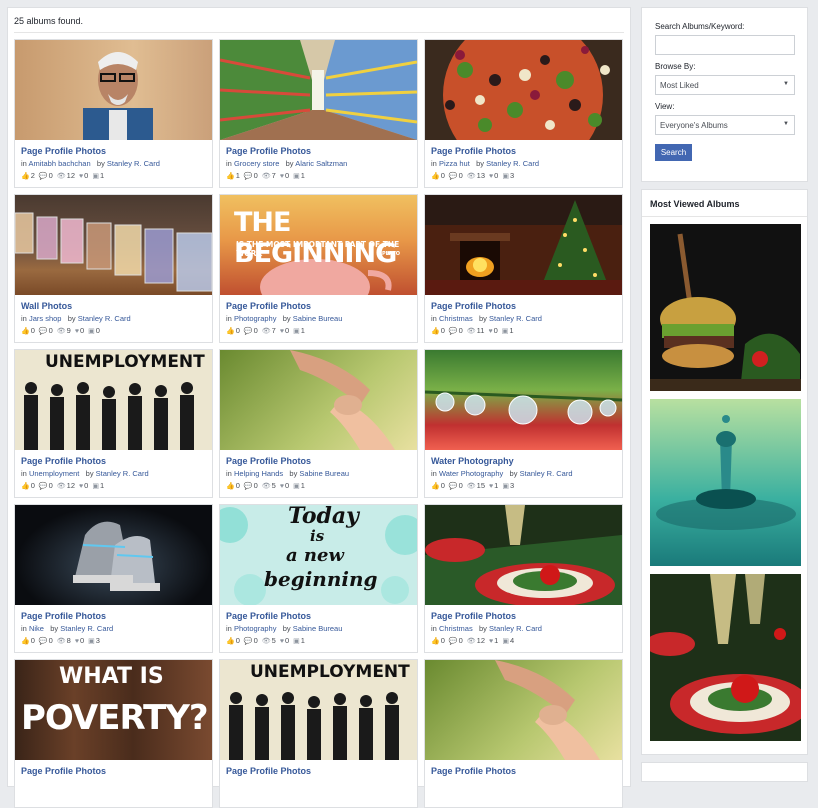  I want to click on browse-select: Most Liked ▼, so click(725, 85).